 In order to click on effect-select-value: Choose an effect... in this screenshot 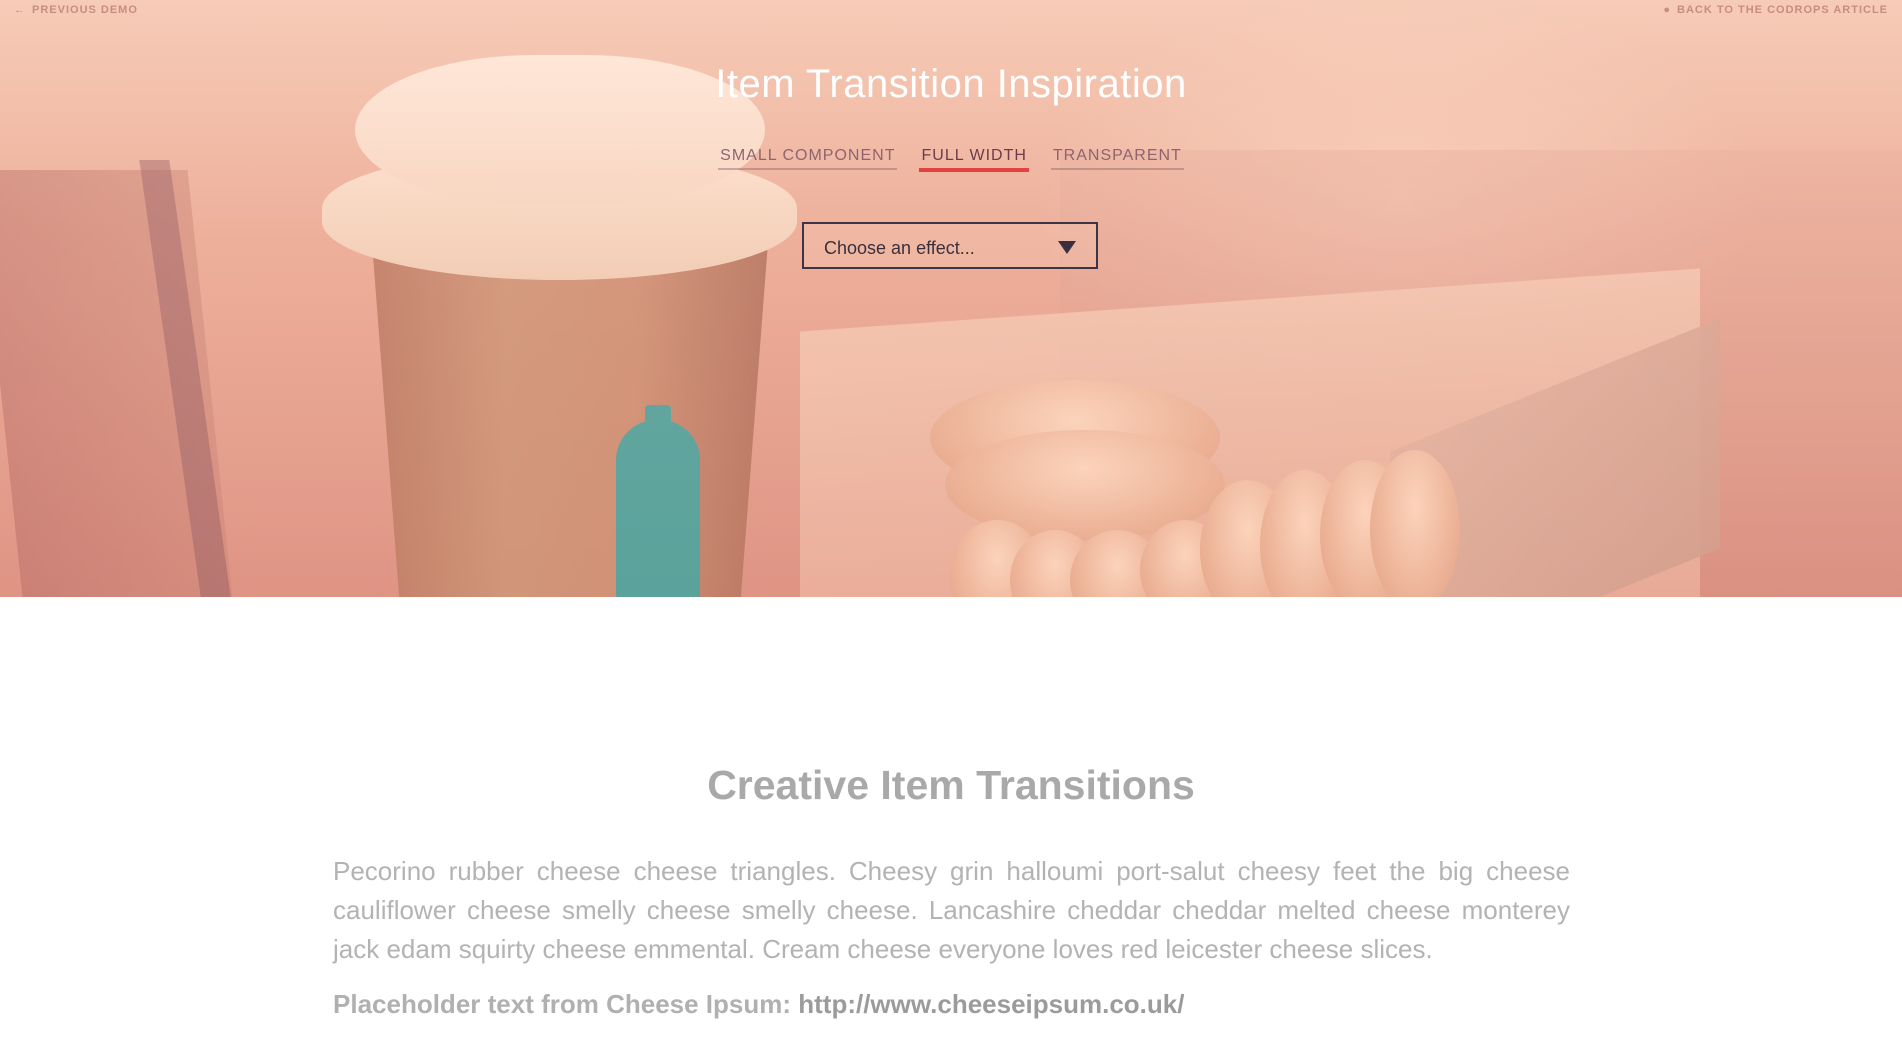, I will do `click(899, 248)`.